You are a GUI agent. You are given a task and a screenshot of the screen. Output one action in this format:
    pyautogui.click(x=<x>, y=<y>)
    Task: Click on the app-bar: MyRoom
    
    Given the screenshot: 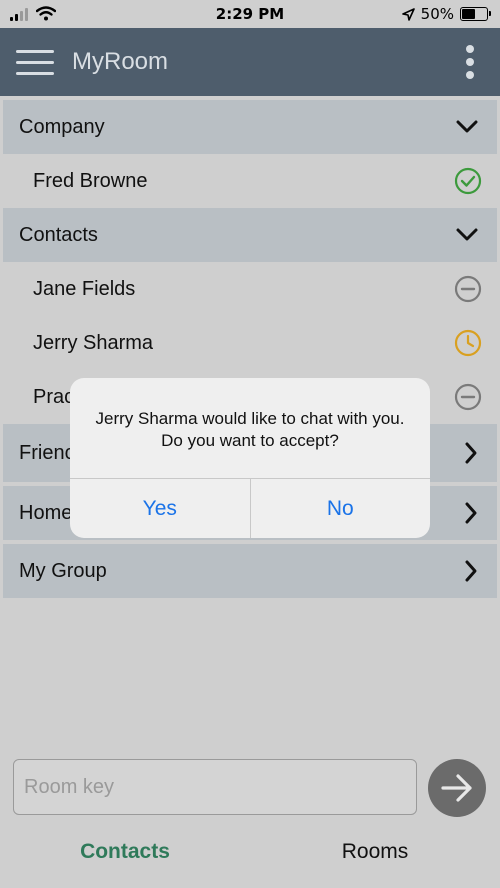 What is the action you would take?
    pyautogui.click(x=250, y=62)
    